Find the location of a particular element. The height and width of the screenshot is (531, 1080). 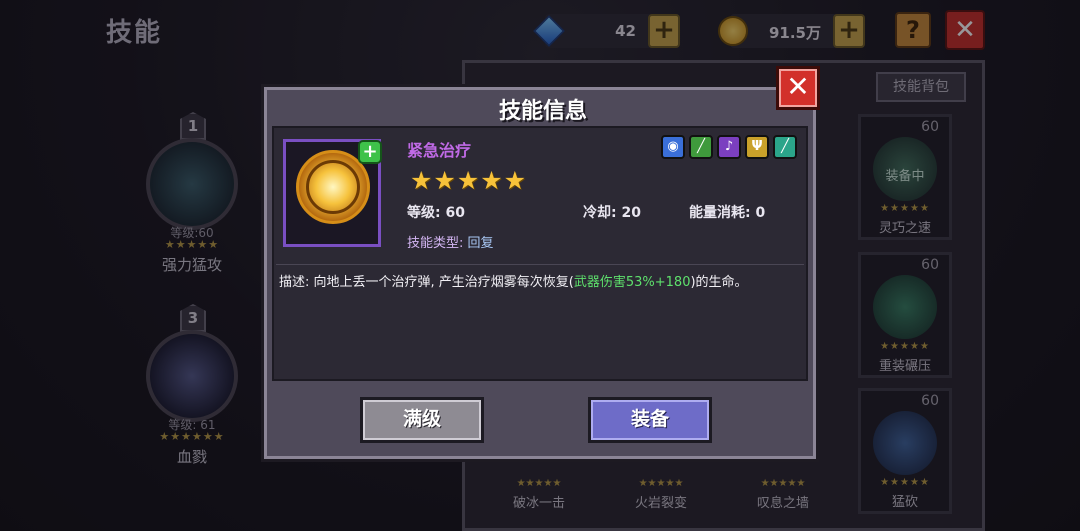

shield-icon: ◉ is located at coordinates (673, 147).